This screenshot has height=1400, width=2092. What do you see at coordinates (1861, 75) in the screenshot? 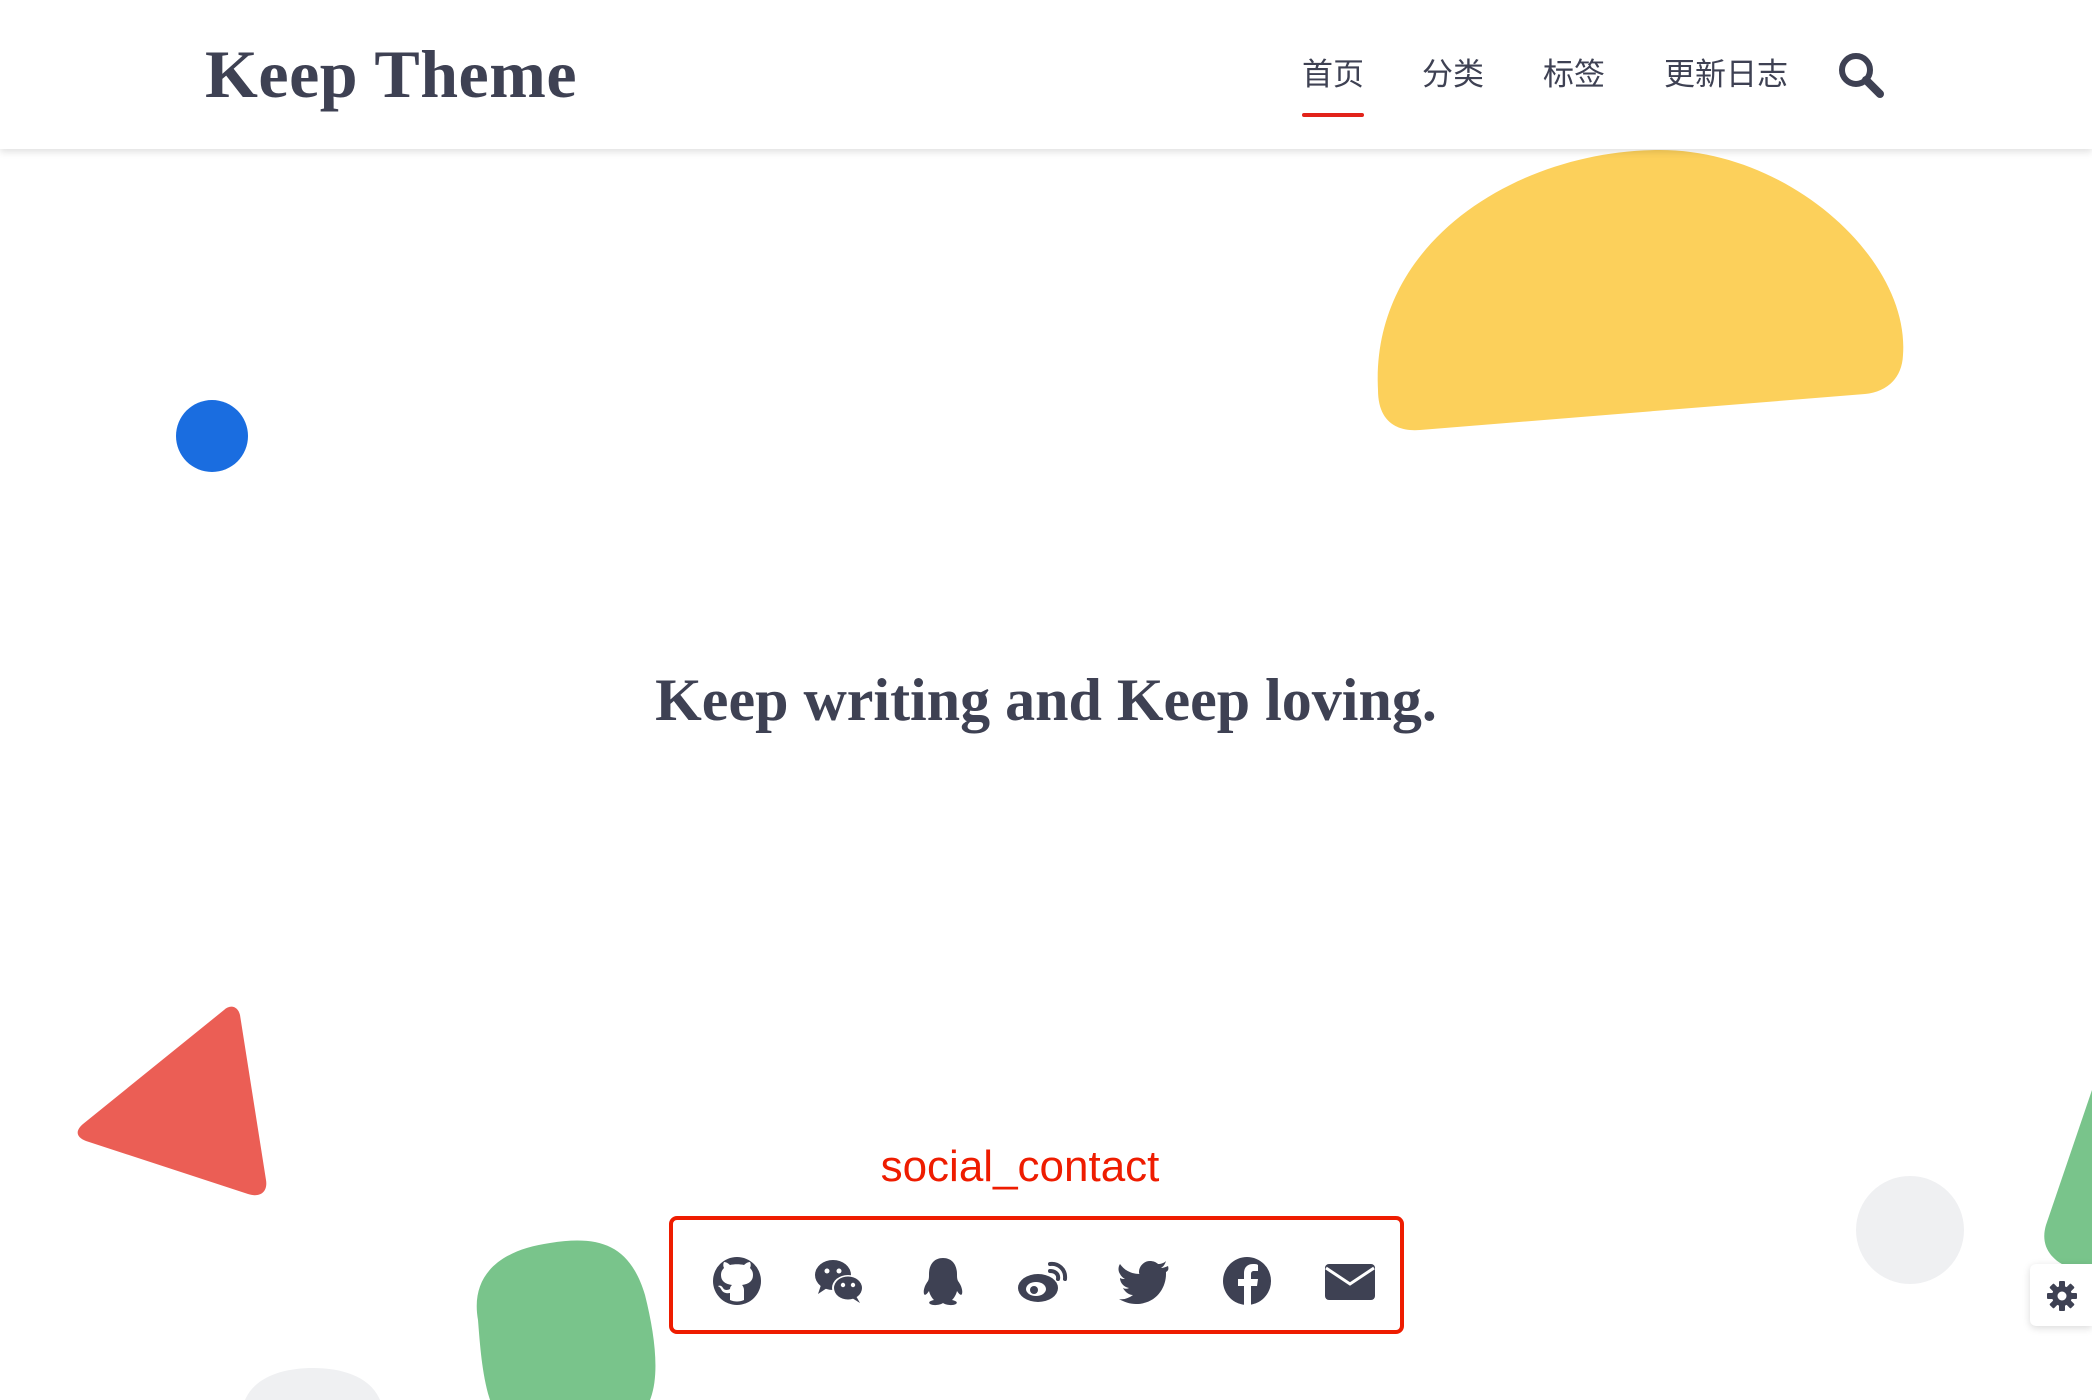
I see `search-icon` at bounding box center [1861, 75].